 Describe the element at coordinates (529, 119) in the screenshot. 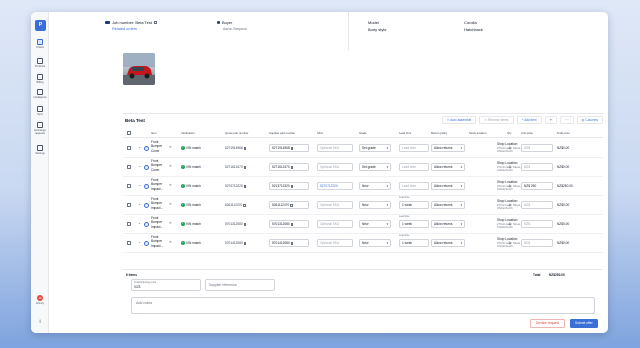

I see `add-item-button: + Add item` at that location.